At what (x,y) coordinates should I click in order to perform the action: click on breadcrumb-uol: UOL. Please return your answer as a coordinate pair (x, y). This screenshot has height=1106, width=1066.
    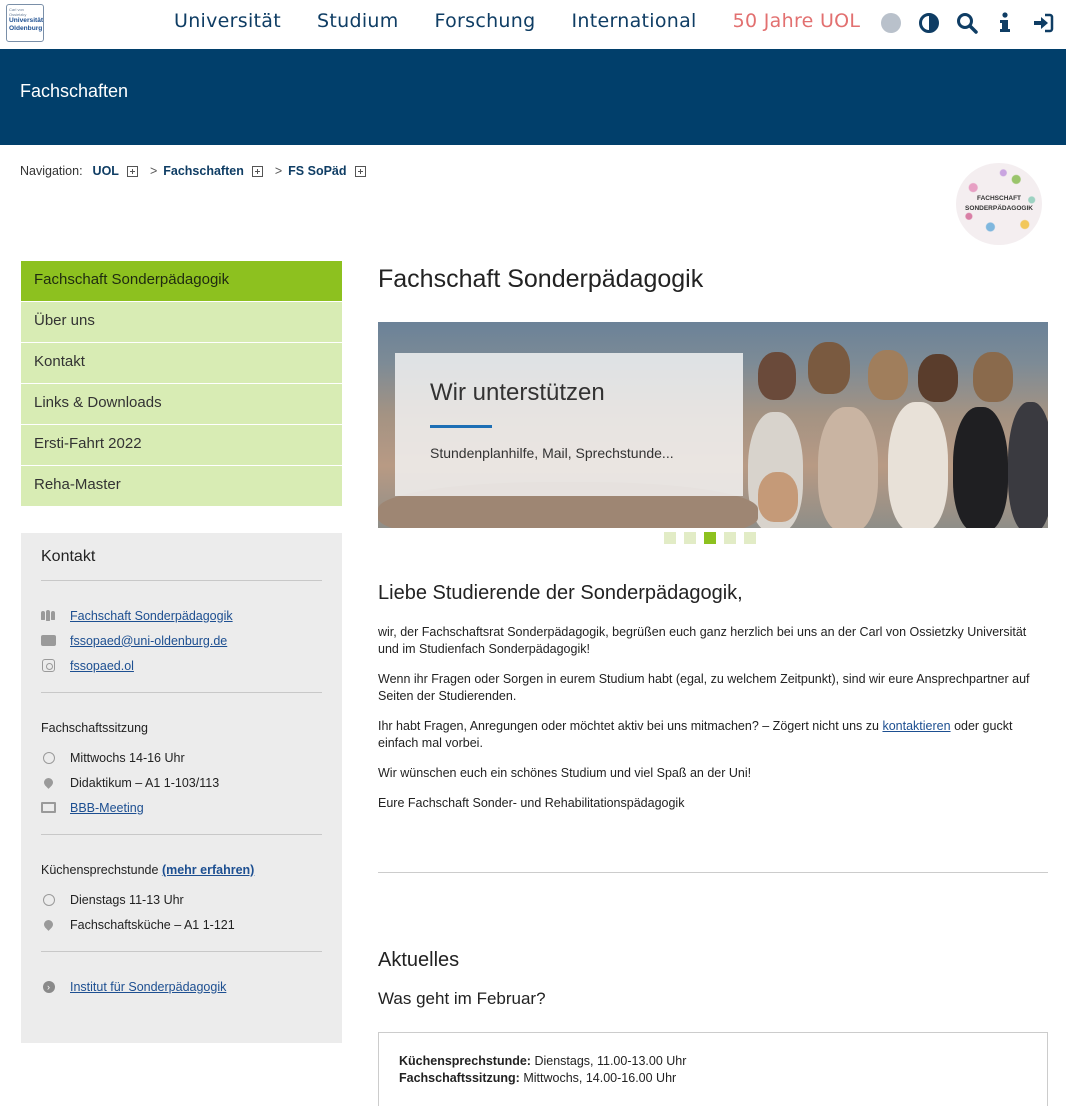
    Looking at the image, I should click on (106, 171).